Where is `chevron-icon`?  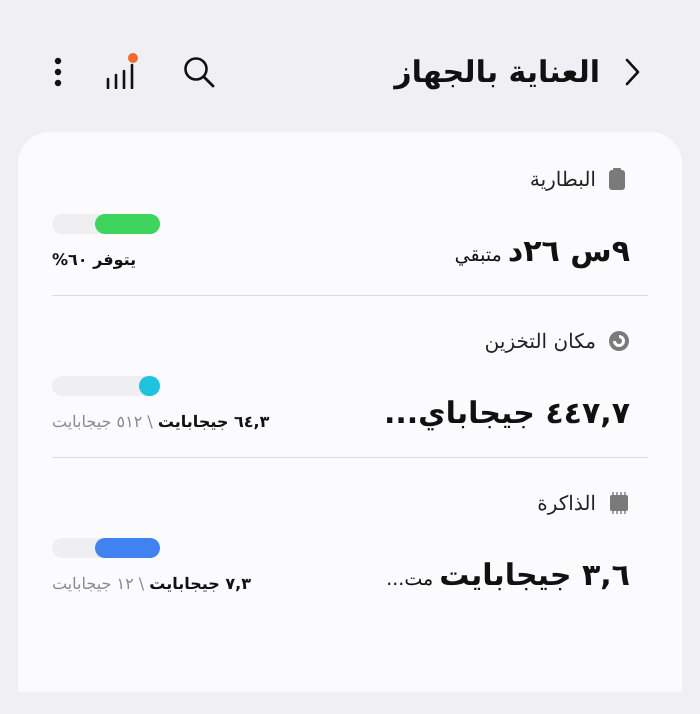
chevron-icon is located at coordinates (632, 72).